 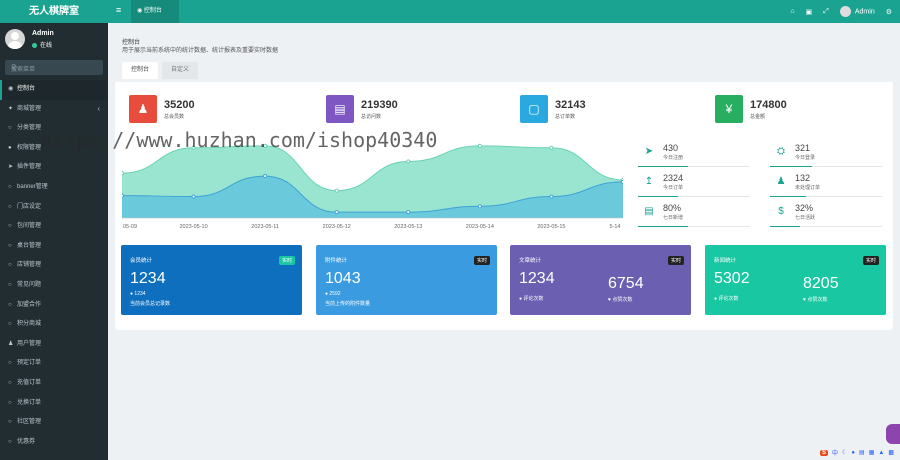 I want to click on tab-custom: 自定义, so click(x=180, y=70).